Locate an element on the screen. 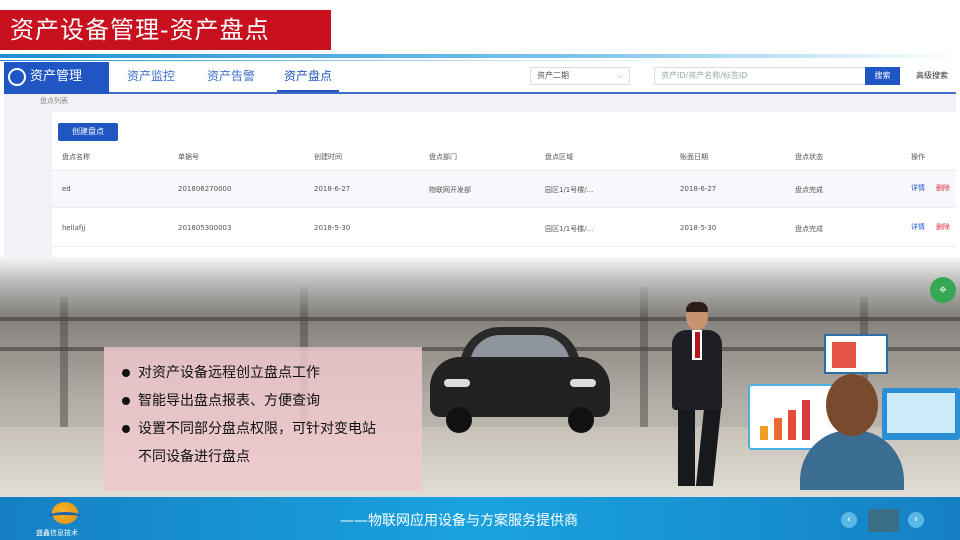 This screenshot has height=540, width=960. analyst-illustration is located at coordinates (854, 409).